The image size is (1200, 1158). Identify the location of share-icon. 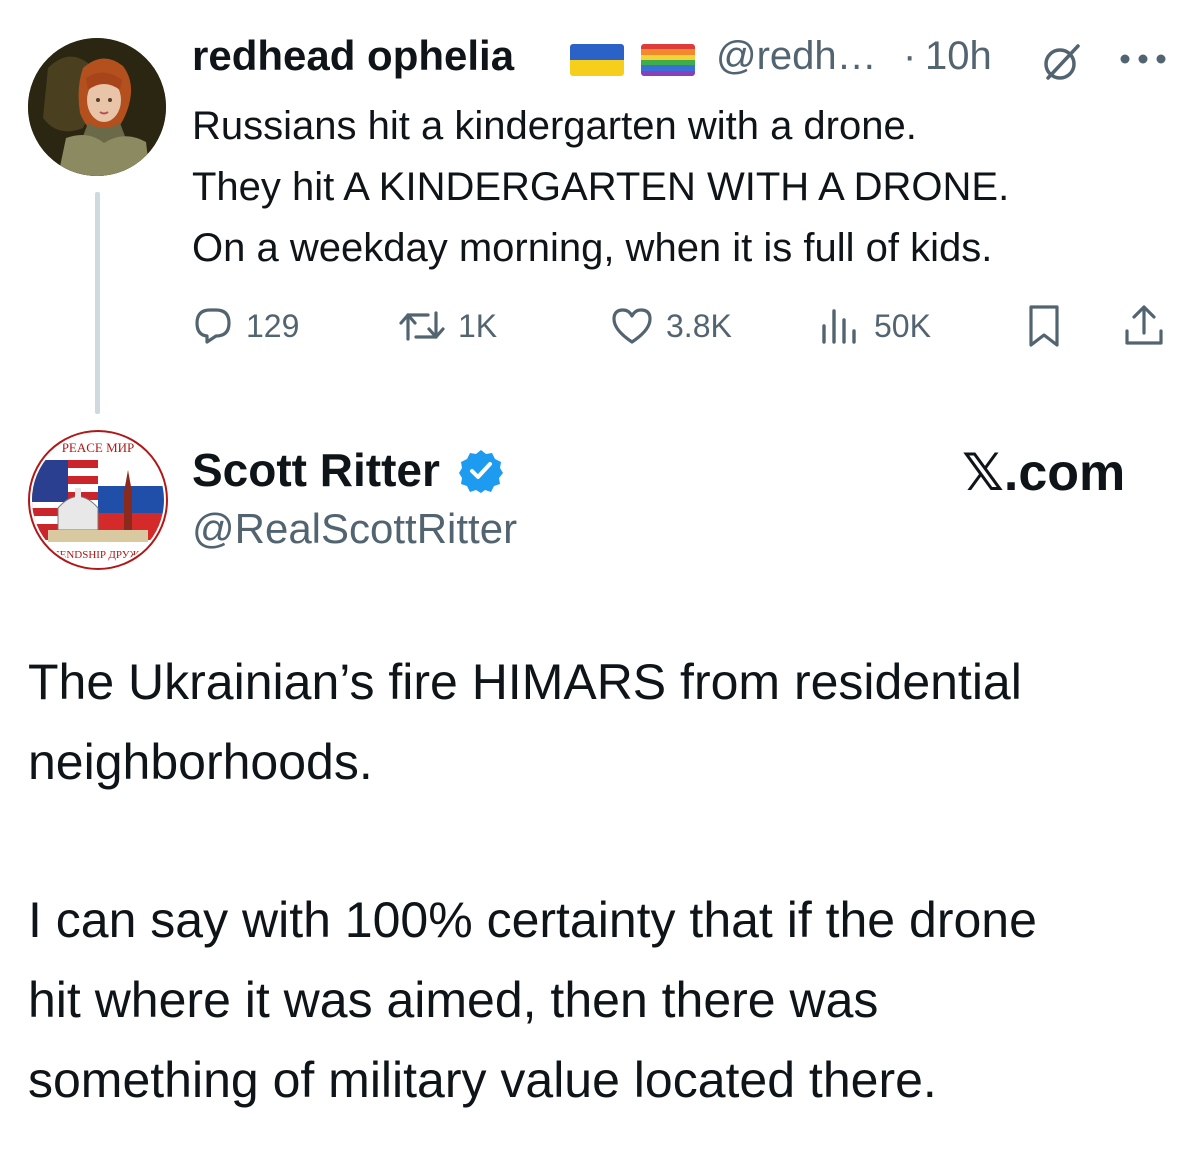
(1144, 325).